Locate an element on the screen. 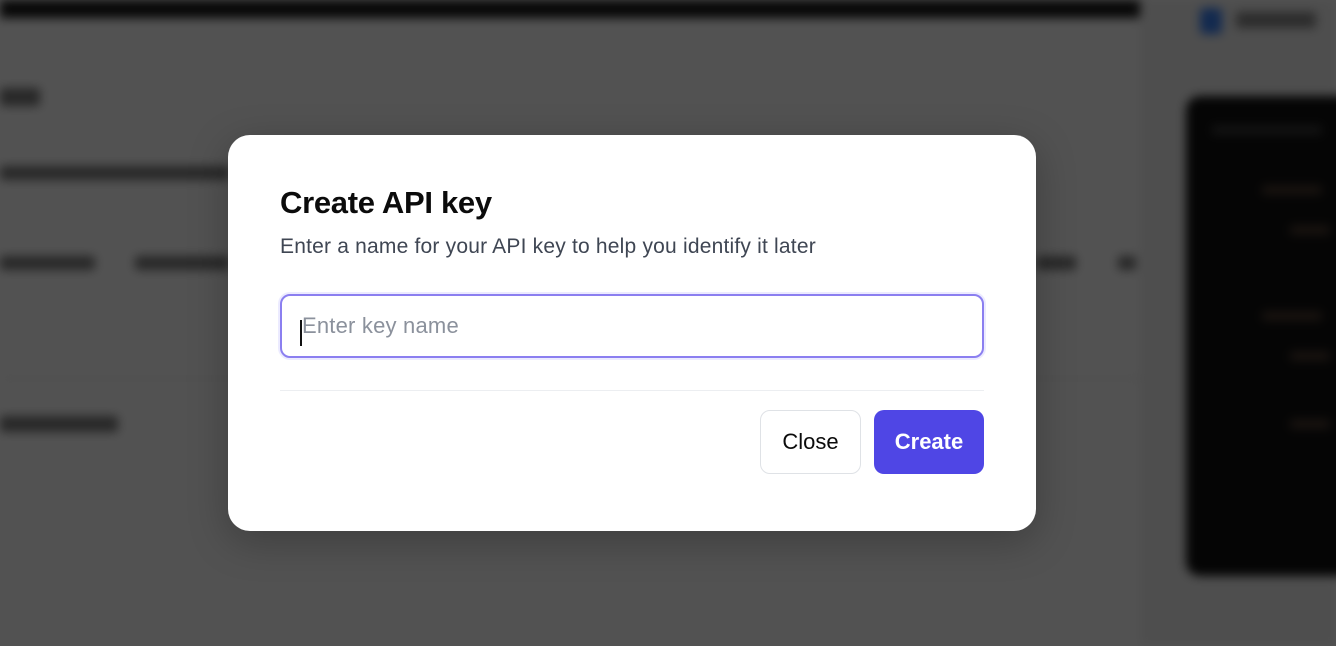  dialog-footer: Close Create is located at coordinates (632, 442).